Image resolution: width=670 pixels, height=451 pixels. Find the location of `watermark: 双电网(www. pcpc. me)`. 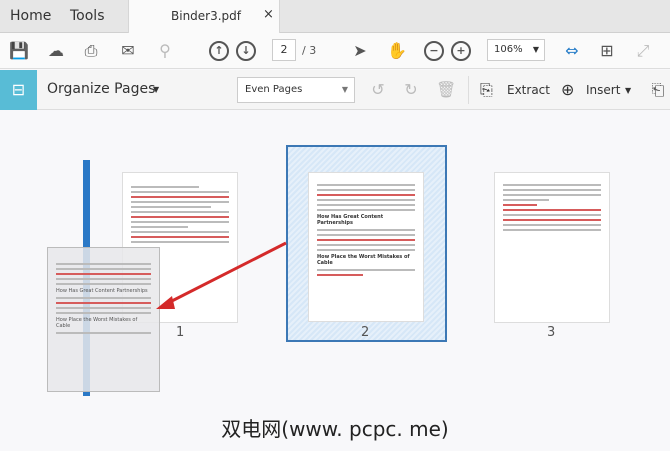

watermark: 双电网(www. pcpc. me) is located at coordinates (335, 429).